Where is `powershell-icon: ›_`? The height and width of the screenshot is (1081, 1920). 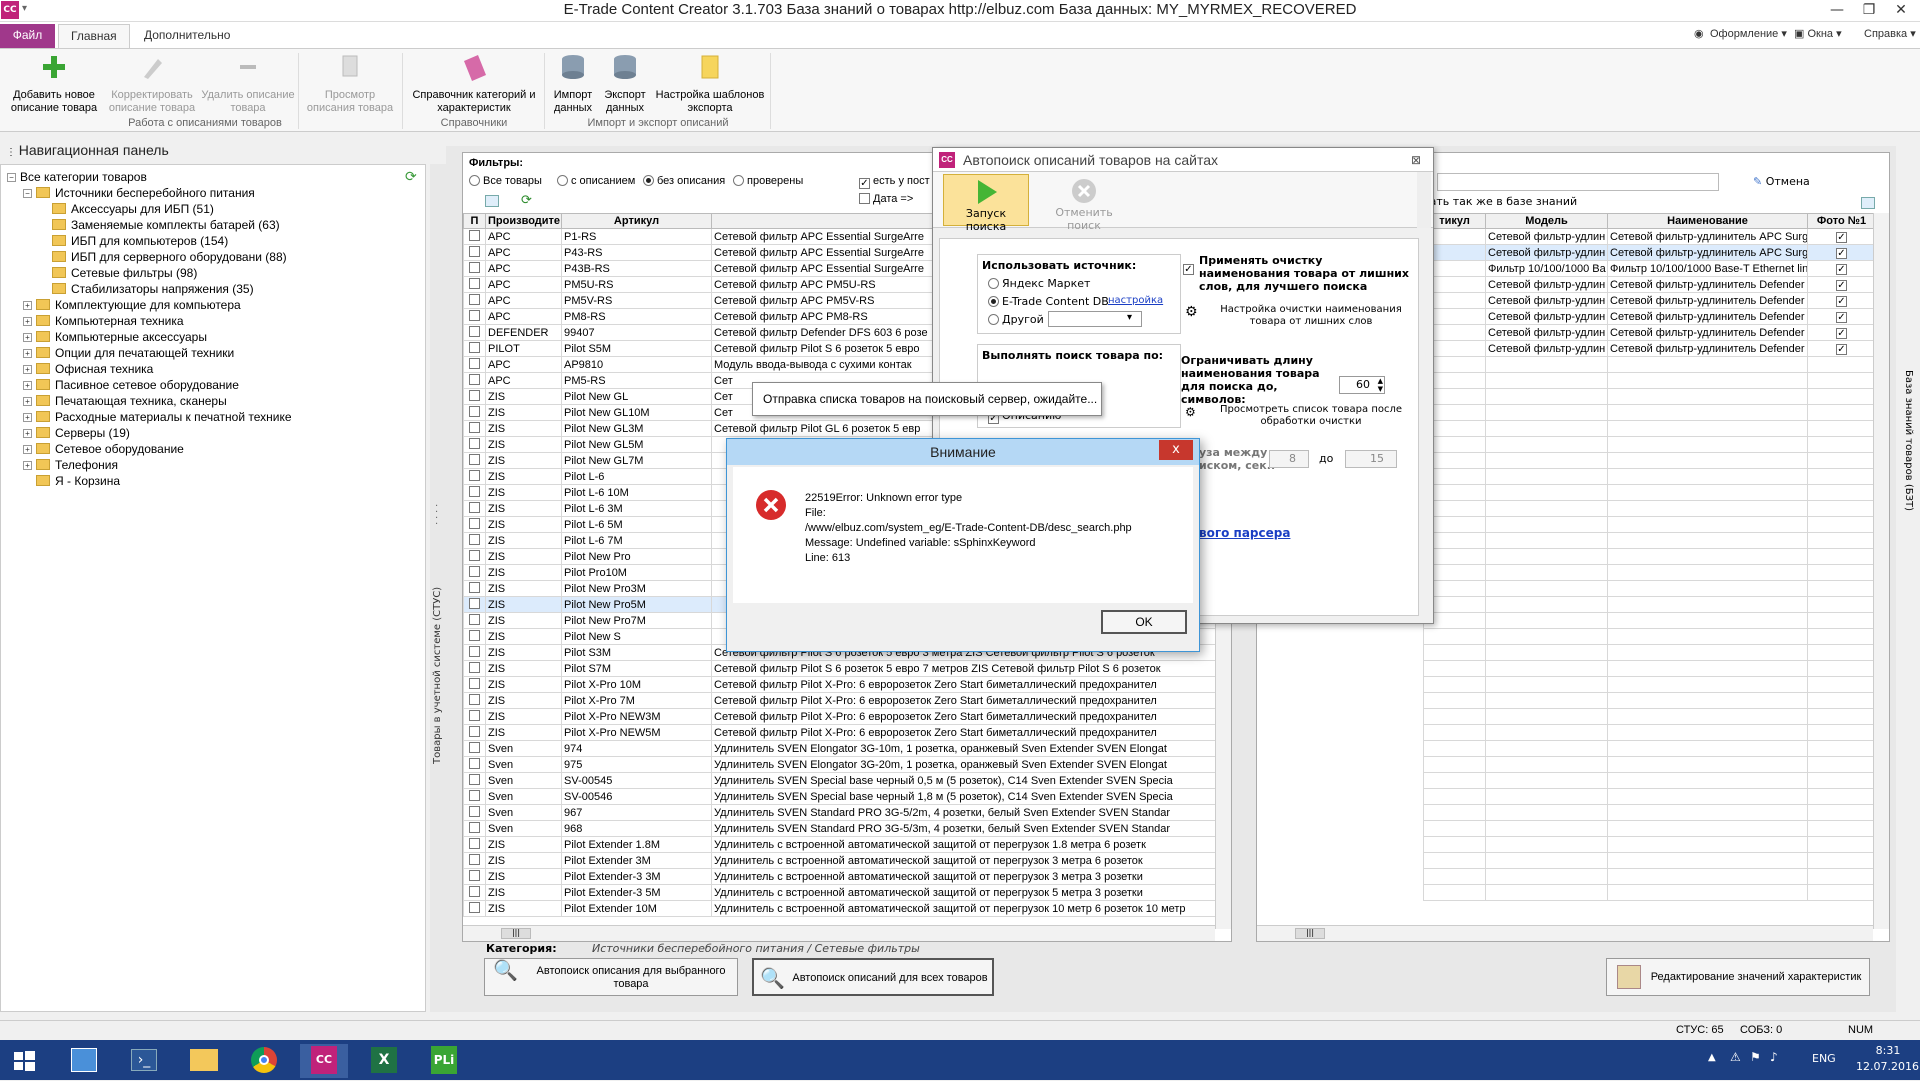
powershell-icon: ›_ is located at coordinates (144, 1061).